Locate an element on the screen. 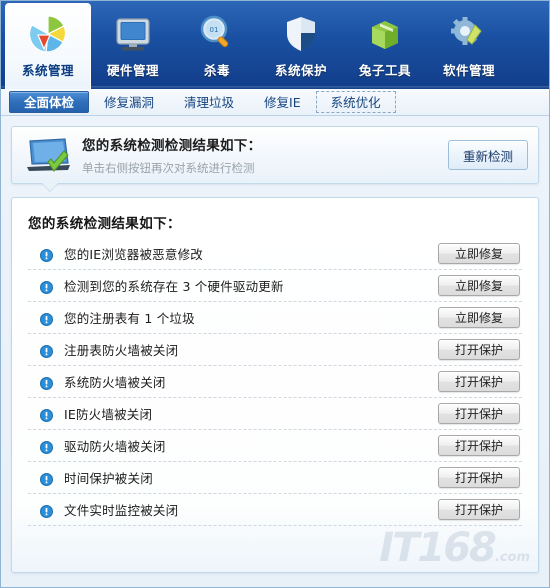  tab-label: 修复IE is located at coordinates (282, 102).